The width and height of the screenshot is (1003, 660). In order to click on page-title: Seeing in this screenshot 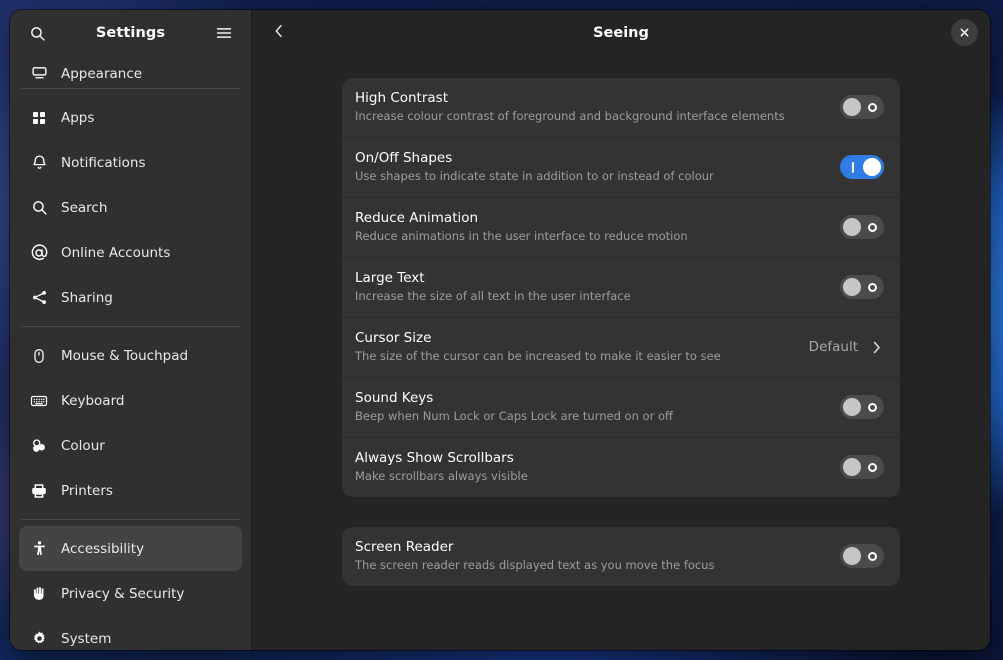, I will do `click(621, 33)`.